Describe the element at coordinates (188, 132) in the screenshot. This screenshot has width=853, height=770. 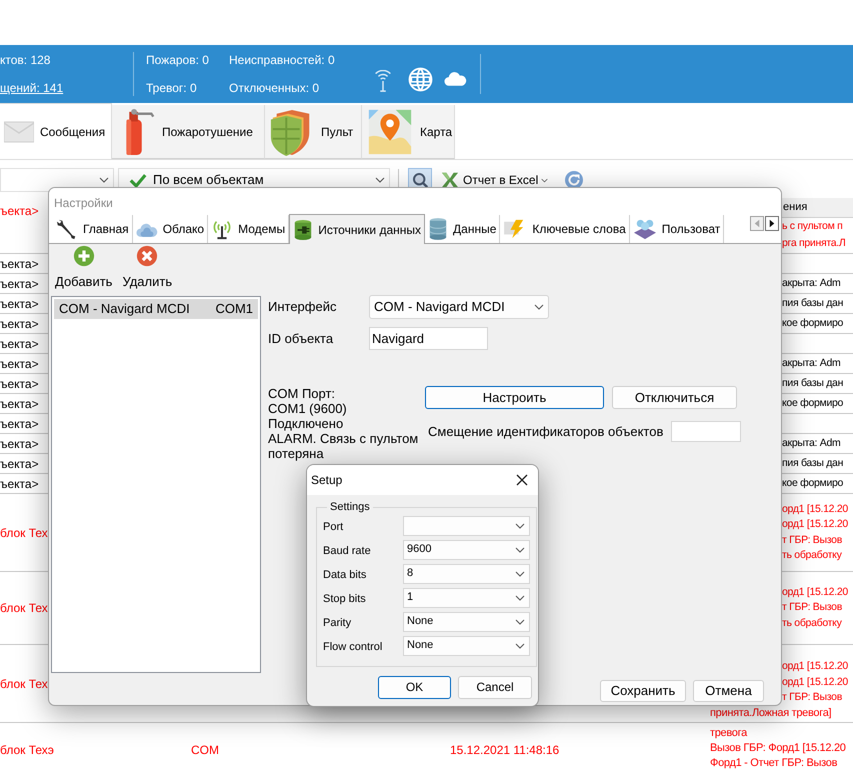
I see `ribbon-tab: Пожаротушение` at that location.